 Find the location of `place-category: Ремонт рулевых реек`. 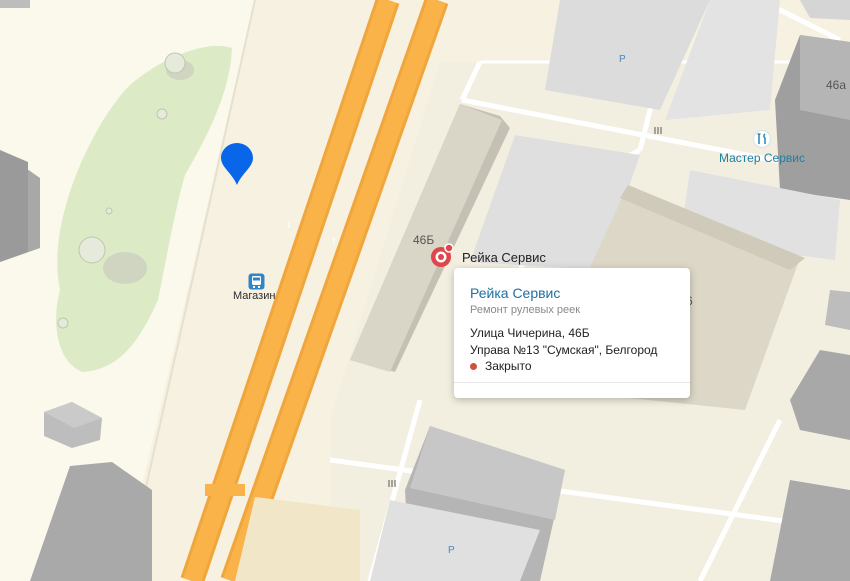

place-category: Ремонт рулевых реек is located at coordinates (525, 310).